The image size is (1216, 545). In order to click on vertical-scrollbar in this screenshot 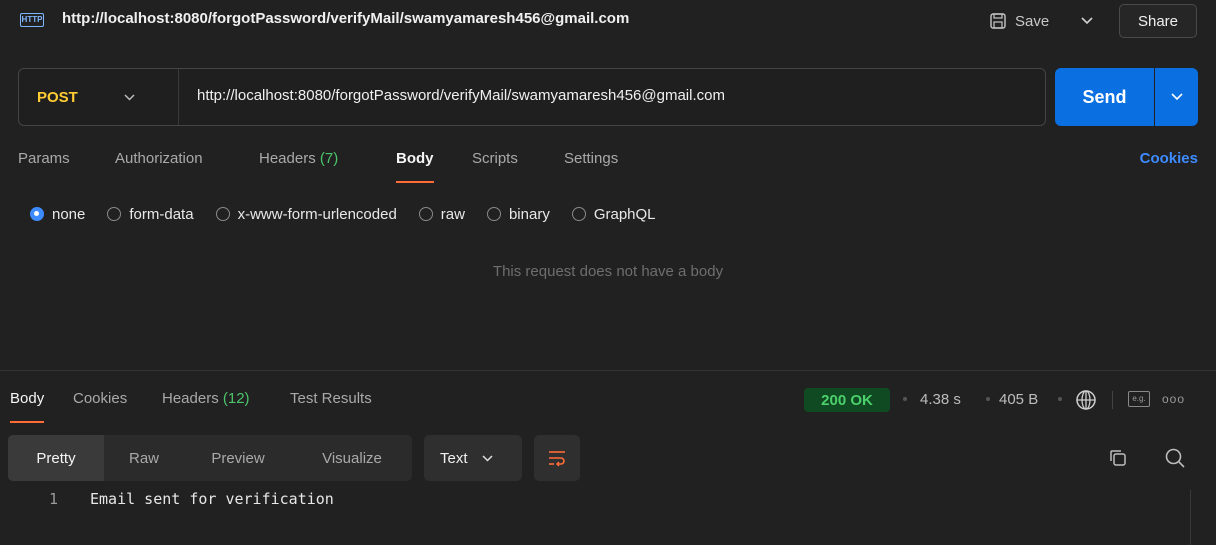, I will do `click(1190, 517)`.